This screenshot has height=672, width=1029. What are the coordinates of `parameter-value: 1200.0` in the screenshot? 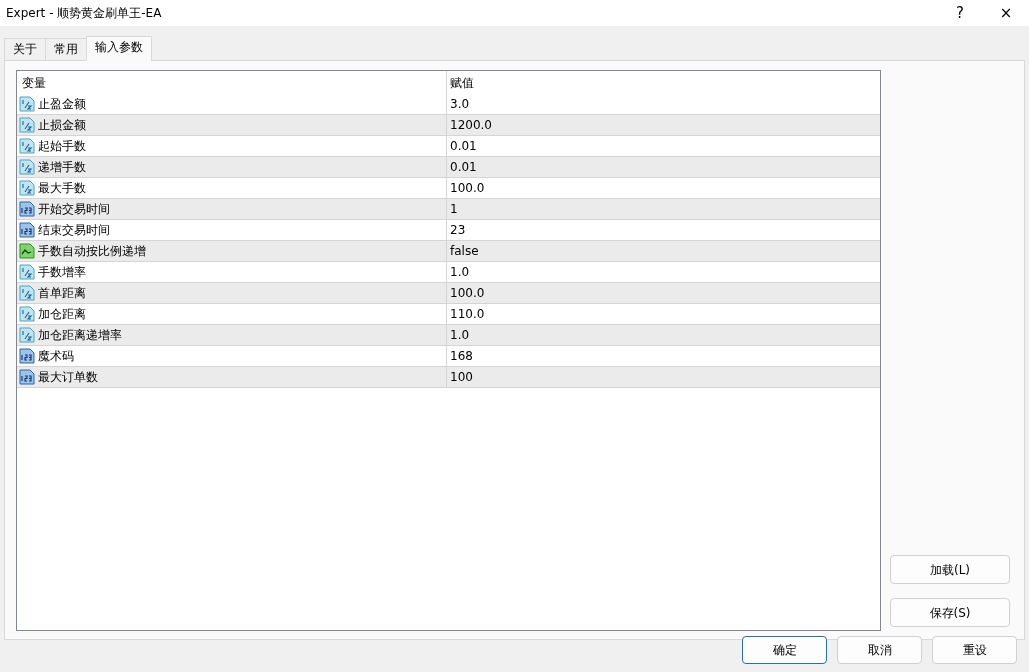 It's located at (471, 125).